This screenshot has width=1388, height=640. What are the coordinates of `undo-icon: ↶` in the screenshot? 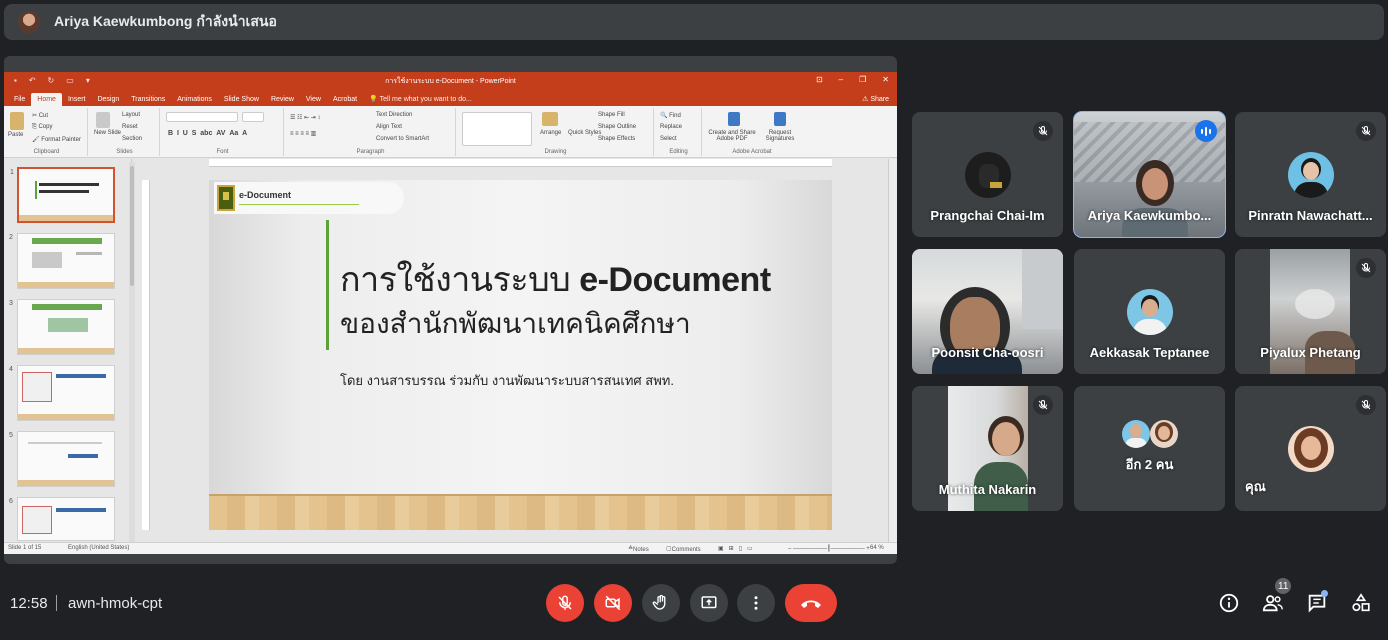 It's located at (32, 80).